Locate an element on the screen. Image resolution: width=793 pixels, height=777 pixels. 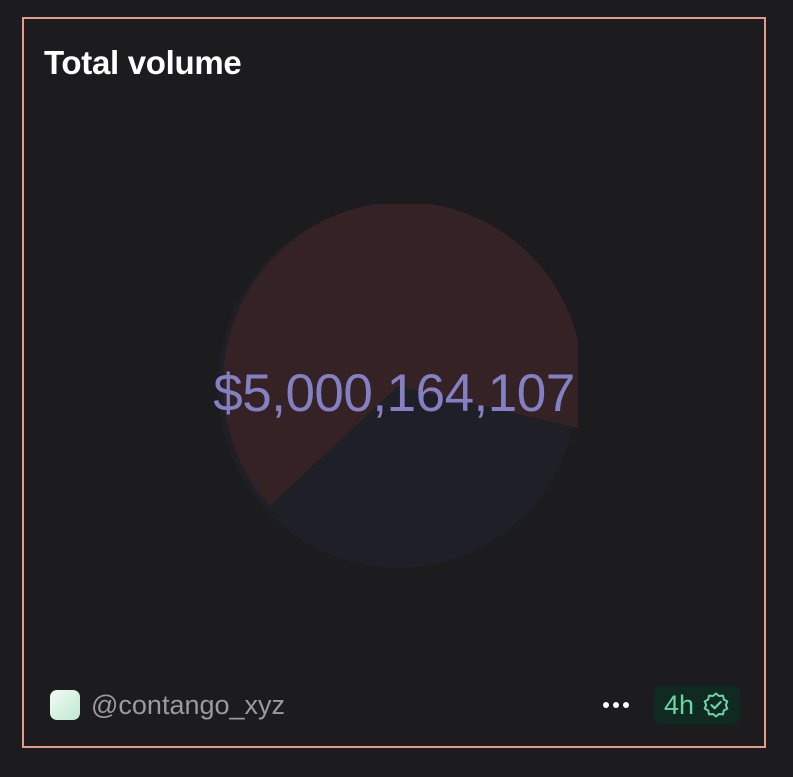
avatar is located at coordinates (65, 705).